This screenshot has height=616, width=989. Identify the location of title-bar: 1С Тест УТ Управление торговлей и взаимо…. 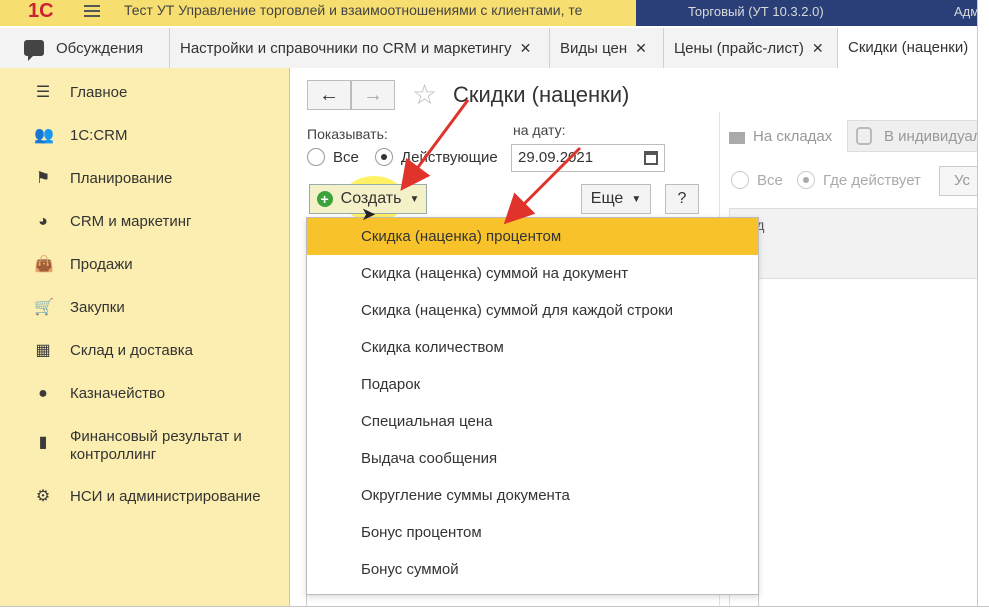
(494, 13).